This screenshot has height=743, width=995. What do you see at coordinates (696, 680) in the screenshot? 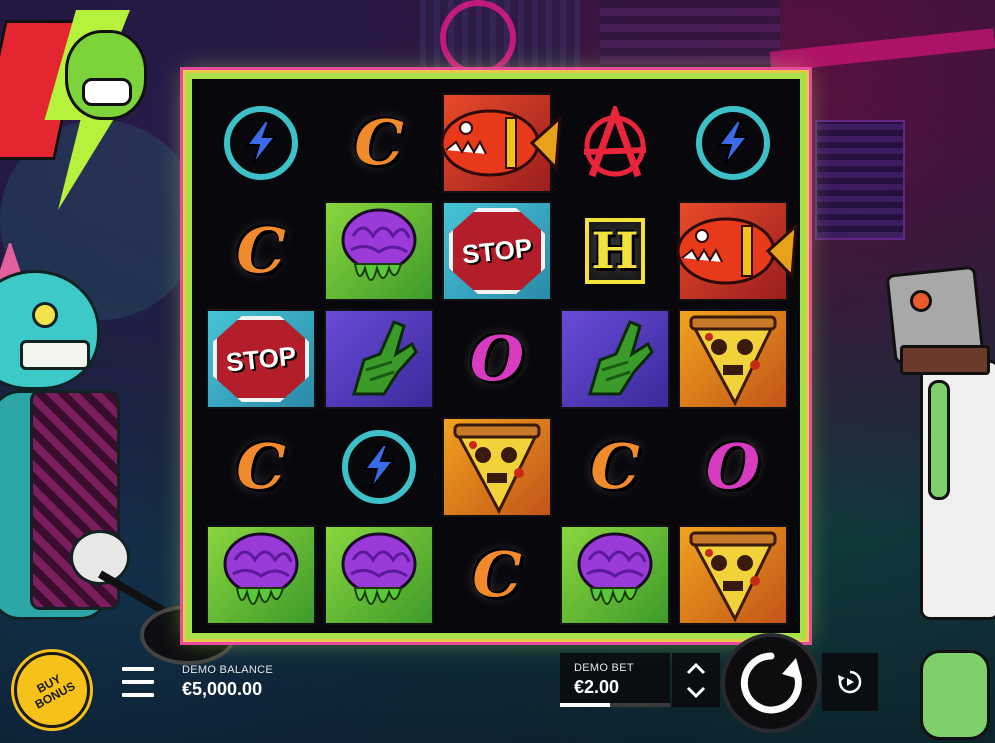
I see `bet-stepper` at bounding box center [696, 680].